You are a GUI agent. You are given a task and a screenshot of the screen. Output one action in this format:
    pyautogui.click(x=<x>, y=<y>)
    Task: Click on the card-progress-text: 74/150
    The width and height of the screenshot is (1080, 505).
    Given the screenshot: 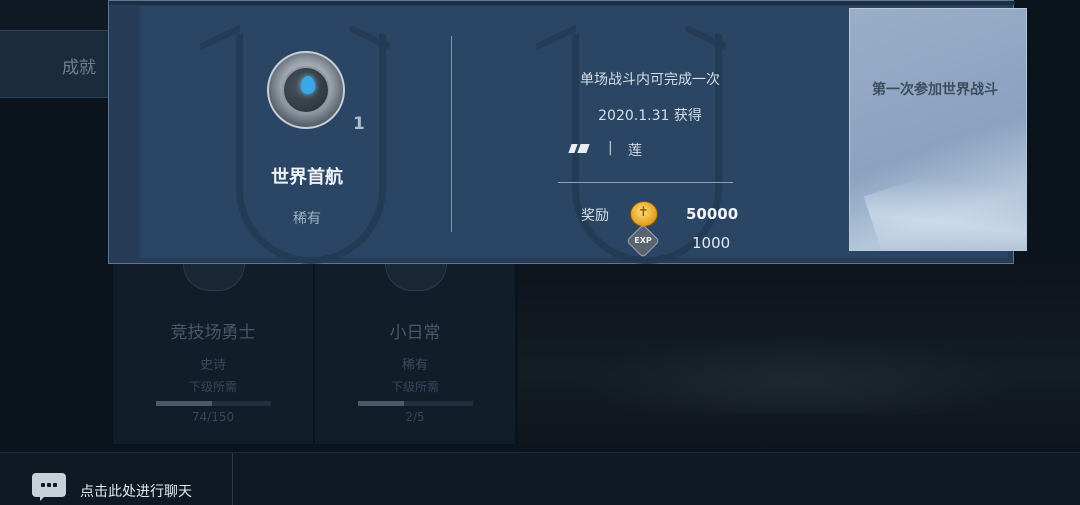 What is the action you would take?
    pyautogui.click(x=213, y=417)
    